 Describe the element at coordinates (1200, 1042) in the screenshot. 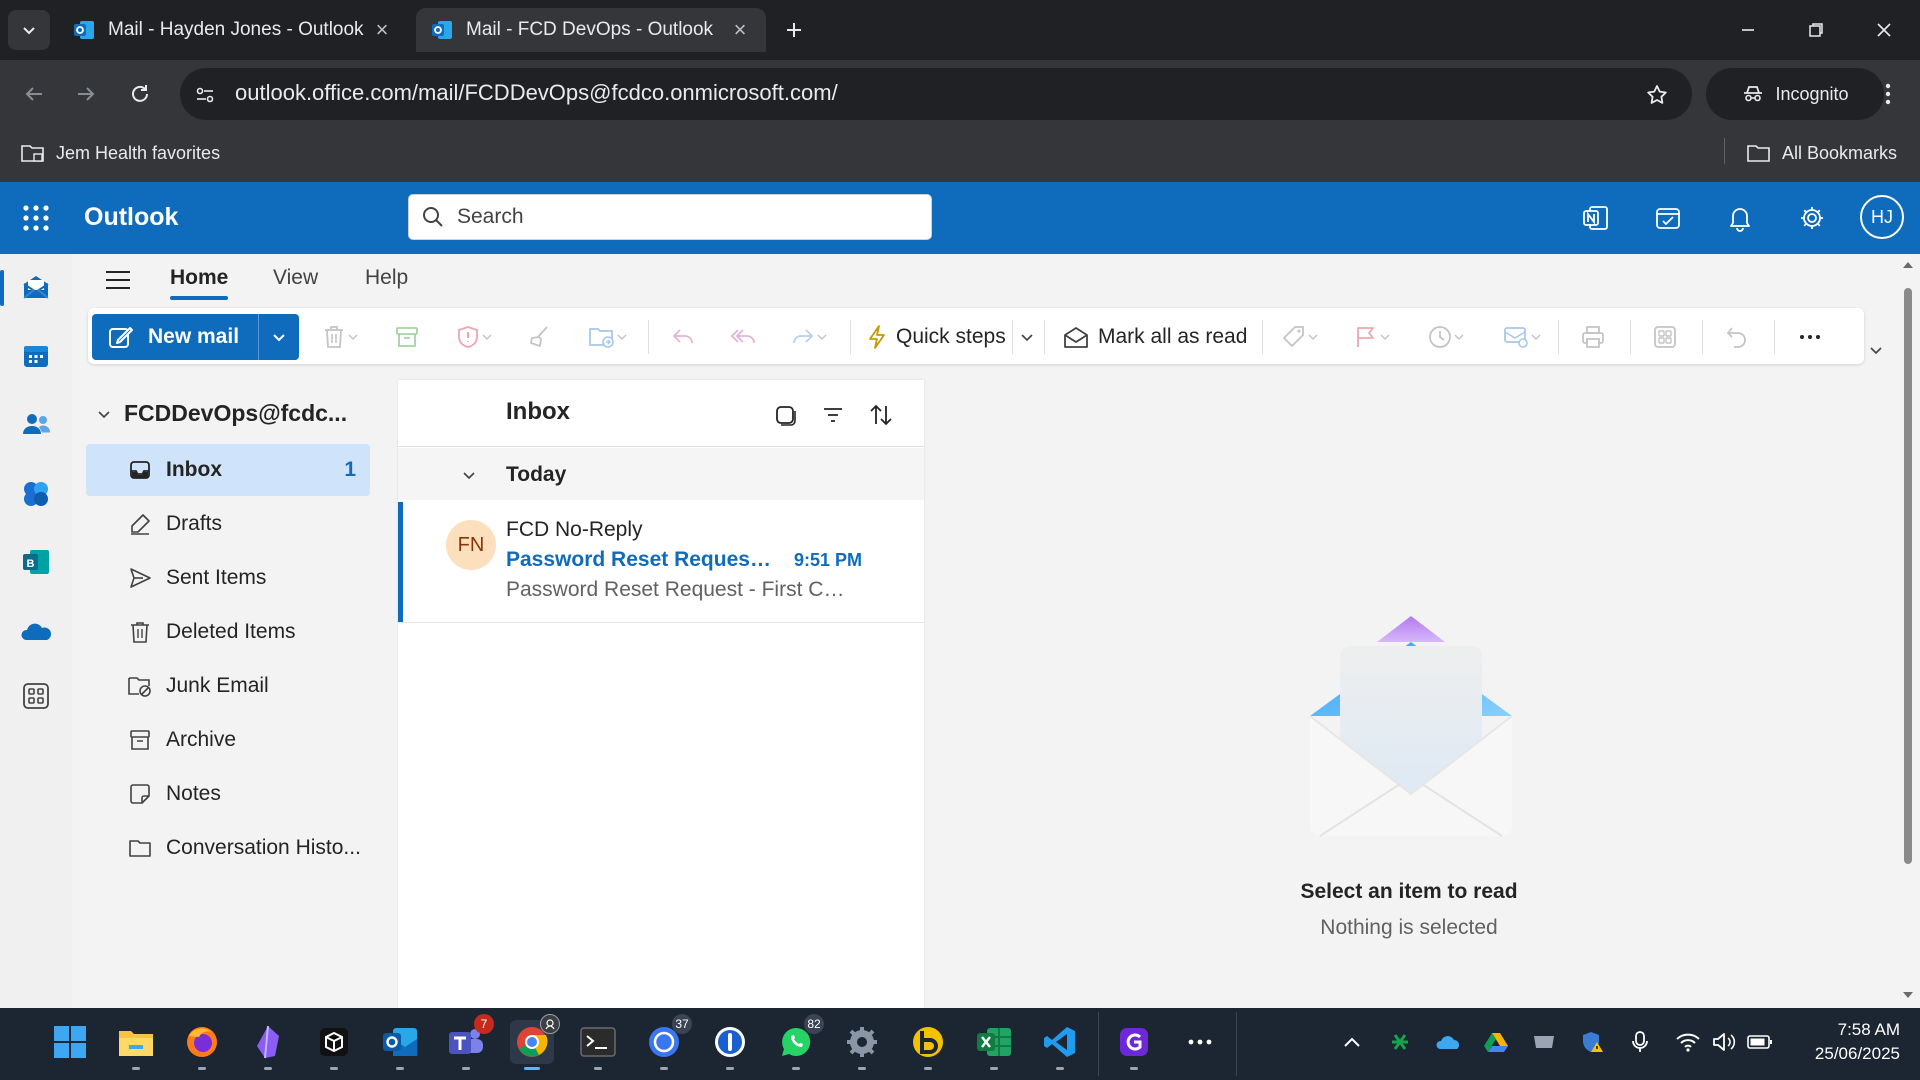

I see `taskbar-overflow-button` at that location.